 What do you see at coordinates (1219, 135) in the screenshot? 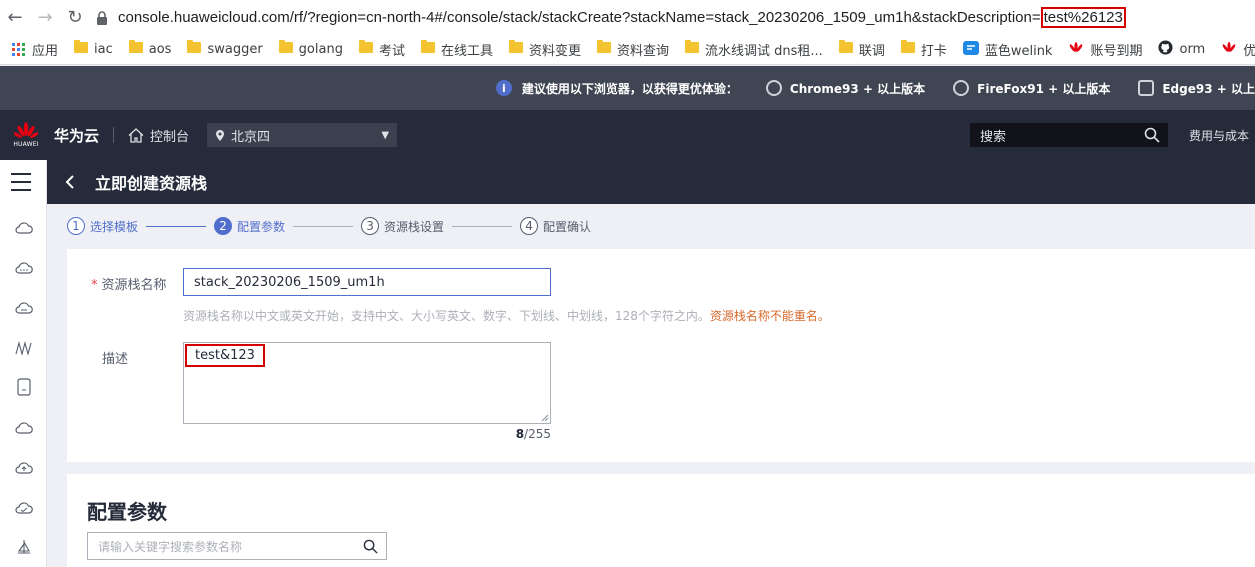
I see `costs-link: 费用与成本` at bounding box center [1219, 135].